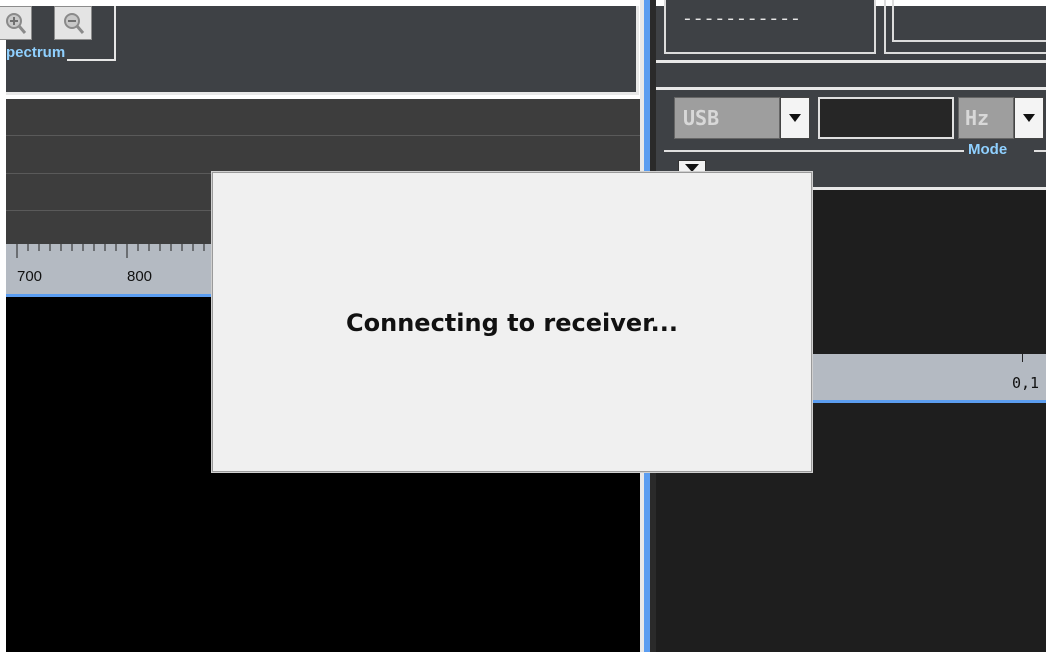 The height and width of the screenshot is (652, 1046). Describe the element at coordinates (977, 118) in the screenshot. I see `unit-select-value: Hz` at that location.